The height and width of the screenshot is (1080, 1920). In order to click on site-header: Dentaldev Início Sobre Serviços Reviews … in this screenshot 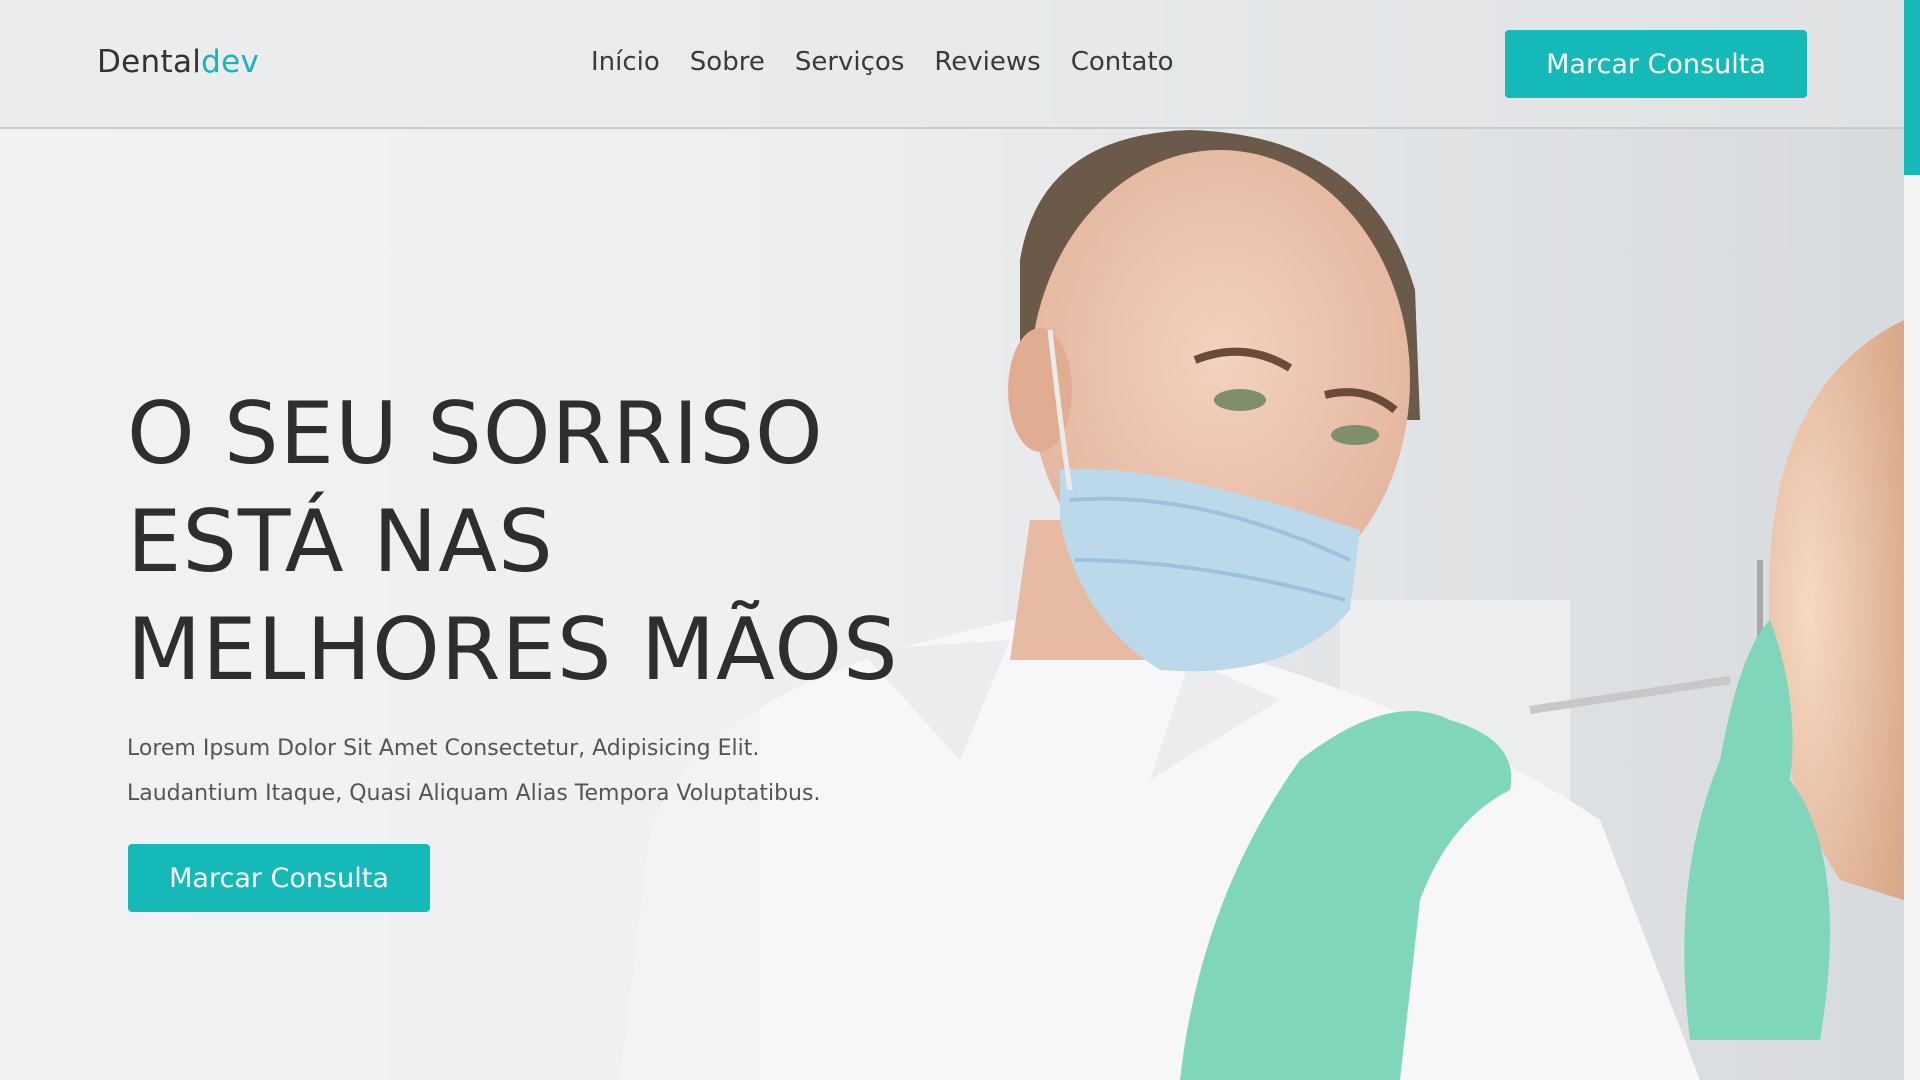, I will do `click(952, 64)`.